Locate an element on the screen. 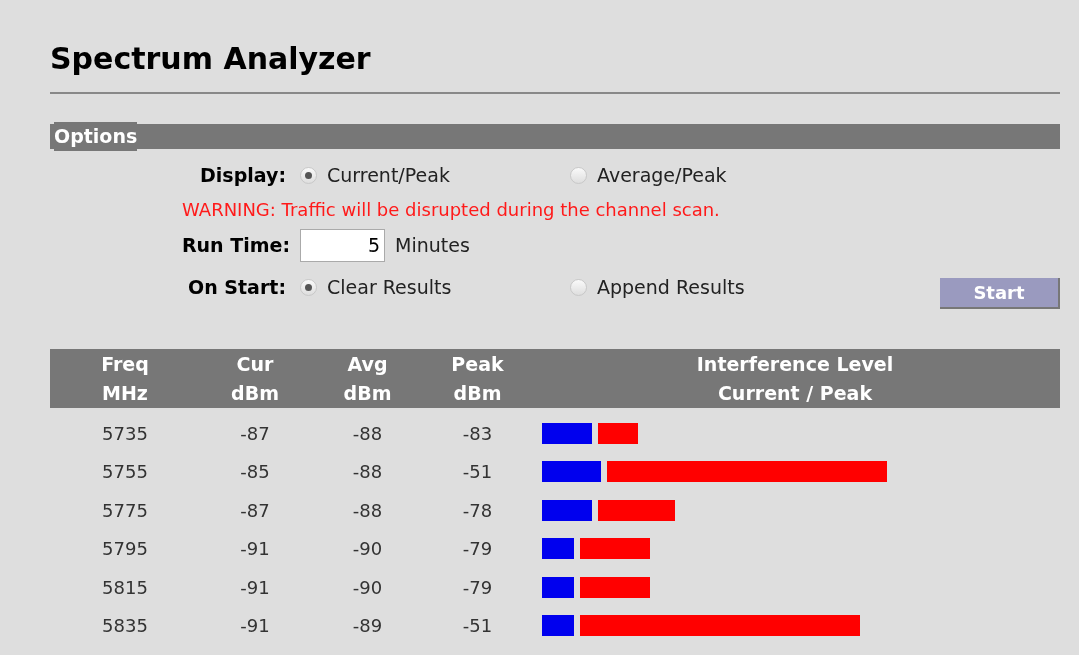  column-header: Interference Level Current / Peak is located at coordinates (795, 378).